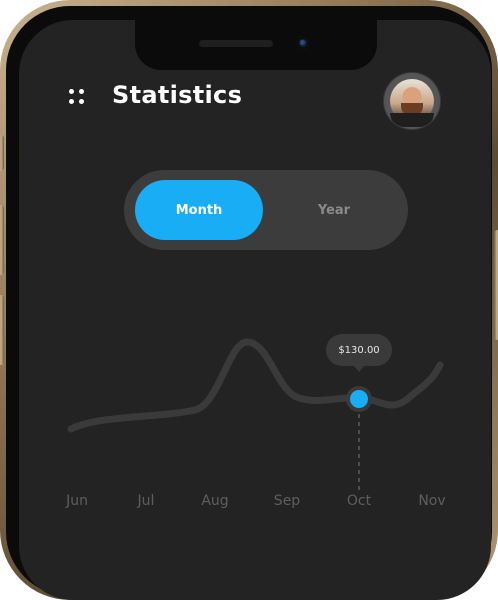  What do you see at coordinates (2, 240) in the screenshot?
I see `volume-up-button` at bounding box center [2, 240].